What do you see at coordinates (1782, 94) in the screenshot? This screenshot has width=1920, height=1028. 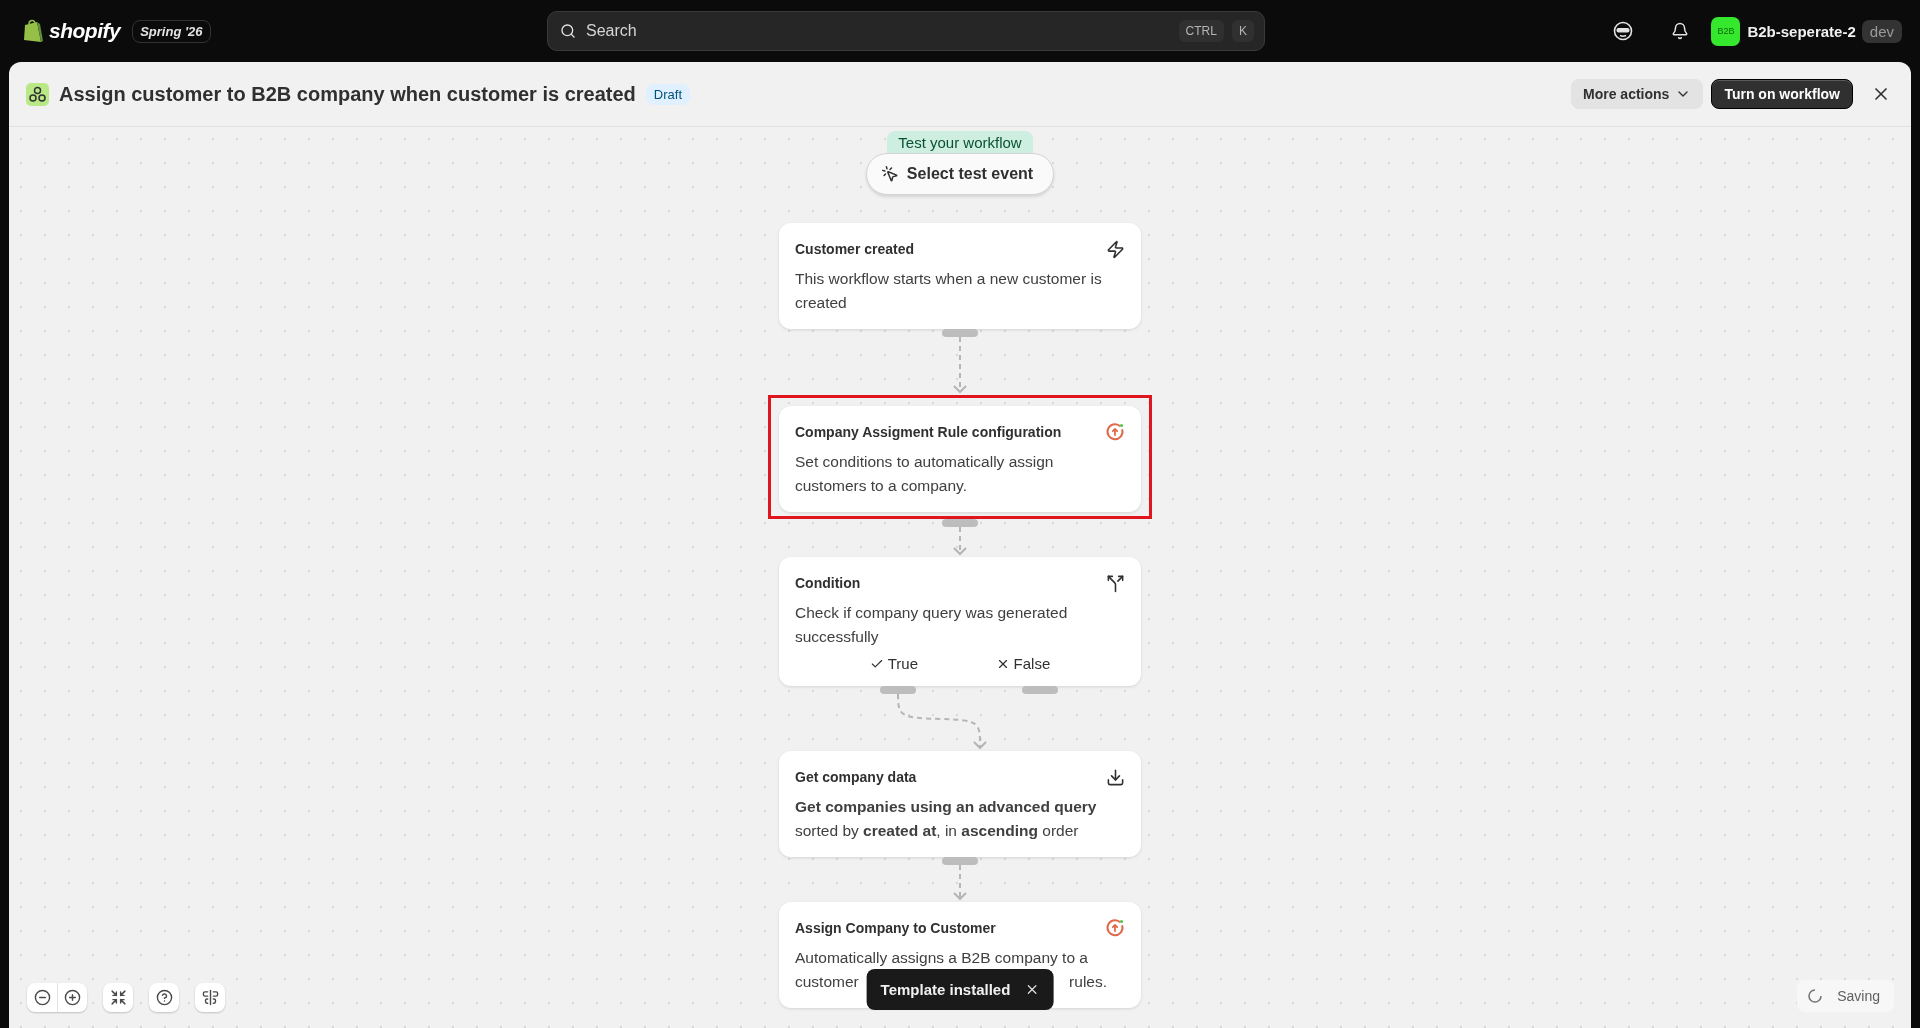 I see `turn-on-button: Turn on workflow` at bounding box center [1782, 94].